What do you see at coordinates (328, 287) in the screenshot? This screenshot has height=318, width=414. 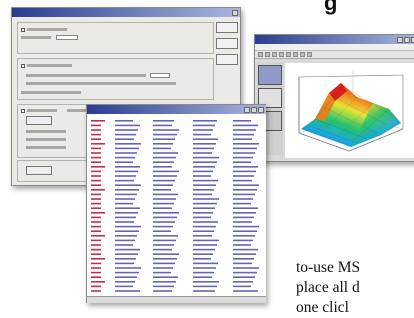 I see `paragraph-line: place all d` at bounding box center [328, 287].